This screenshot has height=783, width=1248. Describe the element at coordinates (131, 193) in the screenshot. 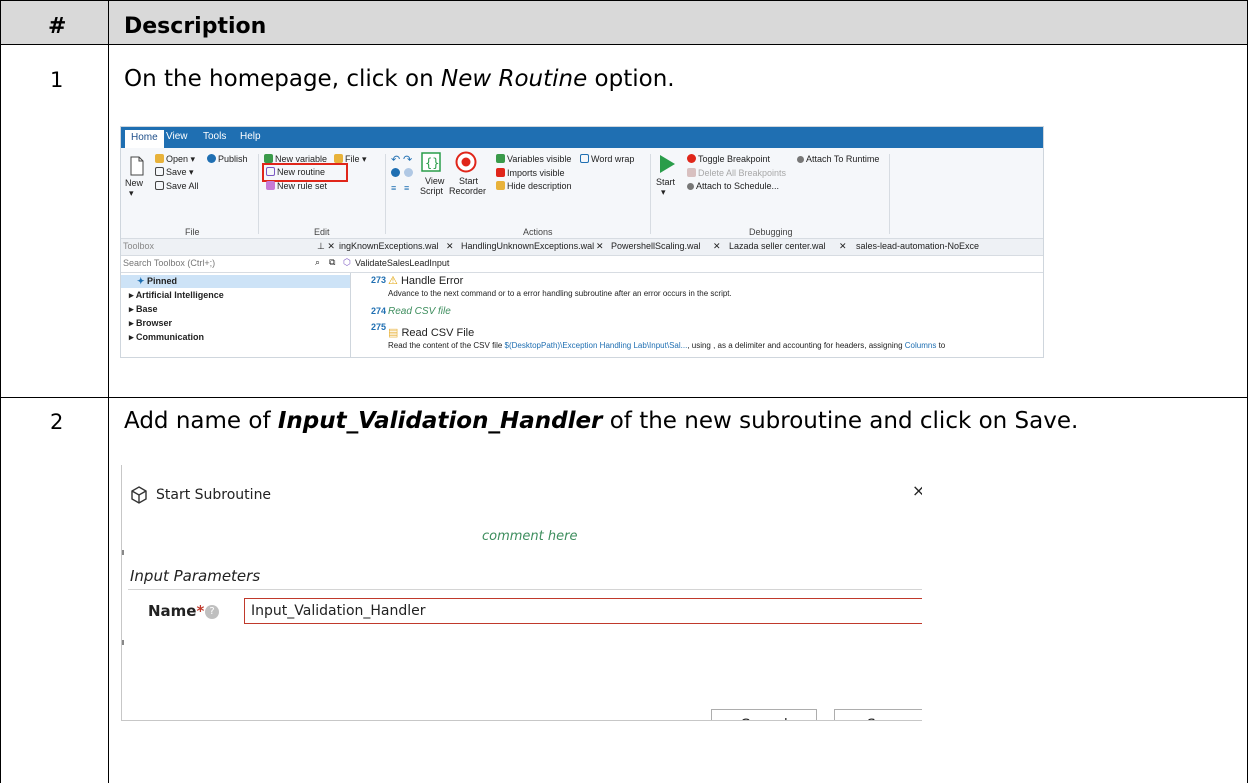

I see `chevron-down-icon: ▾` at that location.